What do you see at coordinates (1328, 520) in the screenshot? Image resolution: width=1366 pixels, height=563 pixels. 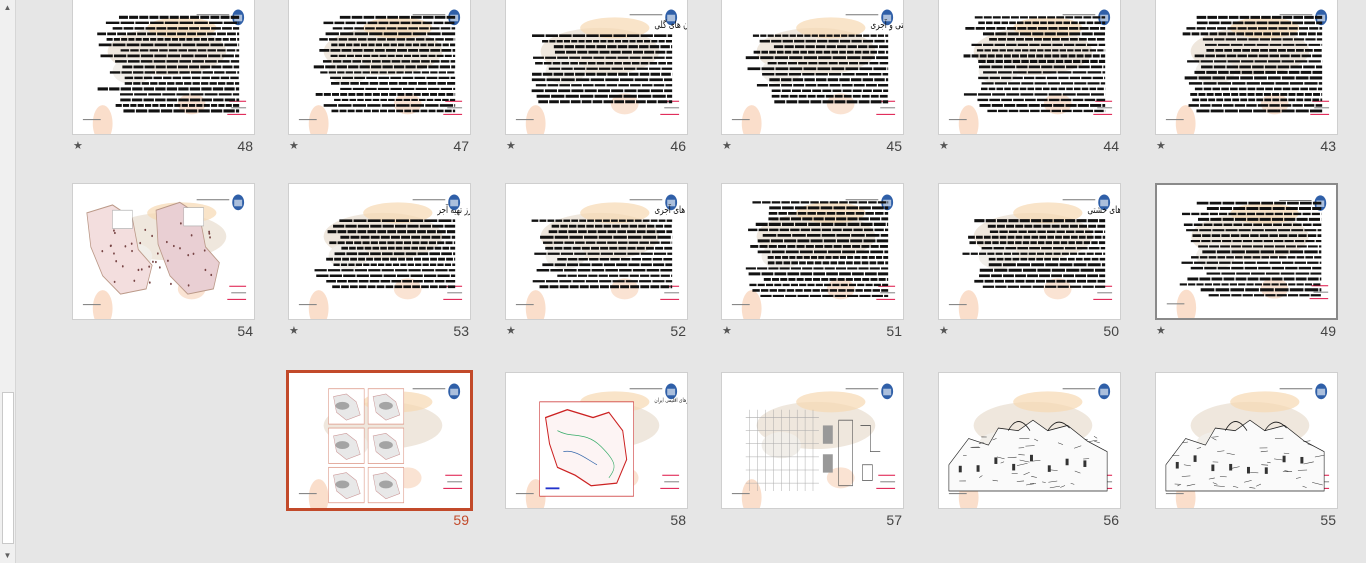 I see `slide-number: 55` at bounding box center [1328, 520].